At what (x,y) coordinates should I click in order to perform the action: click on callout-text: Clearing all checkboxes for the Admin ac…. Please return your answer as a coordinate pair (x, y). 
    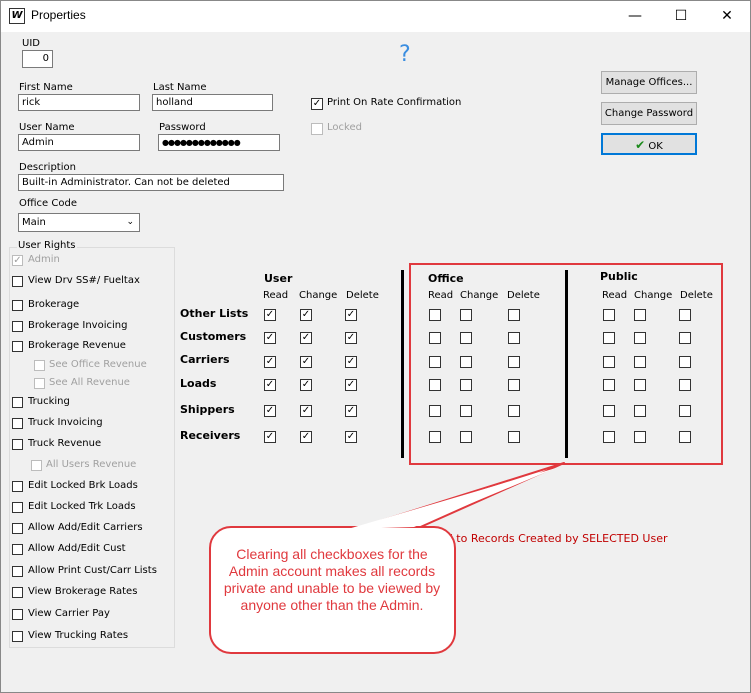
    Looking at the image, I should click on (332, 579).